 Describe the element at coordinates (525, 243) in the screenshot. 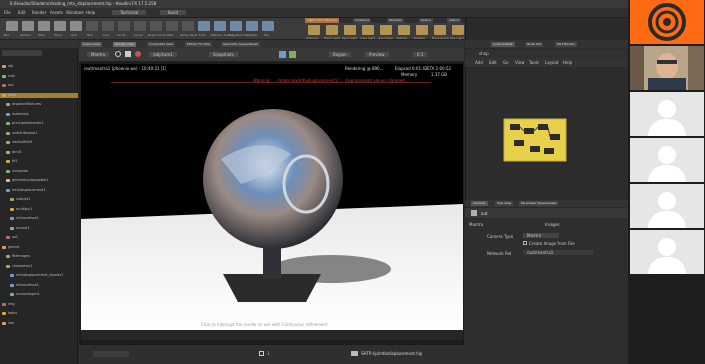

I see `param-checkbox` at that location.